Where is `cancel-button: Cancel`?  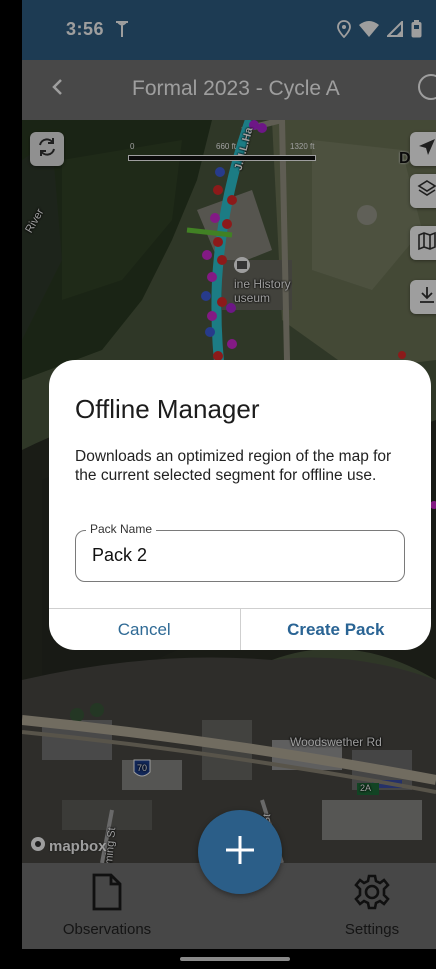
cancel-button: Cancel is located at coordinates (144, 629).